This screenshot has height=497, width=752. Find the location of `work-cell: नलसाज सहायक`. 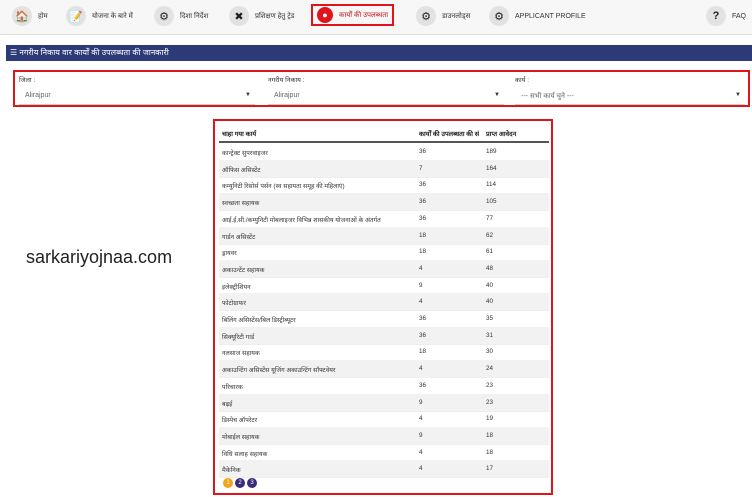

work-cell: नलसाज सहायक is located at coordinates (241, 354).